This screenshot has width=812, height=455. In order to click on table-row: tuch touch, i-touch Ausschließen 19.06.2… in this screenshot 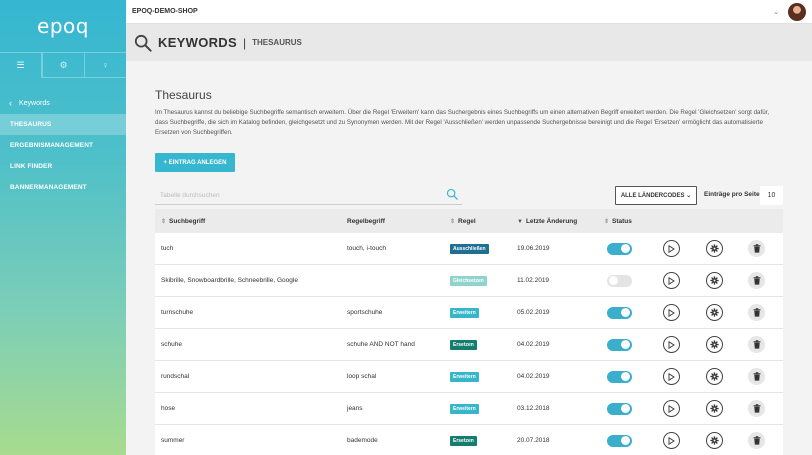, I will do `click(469, 249)`.